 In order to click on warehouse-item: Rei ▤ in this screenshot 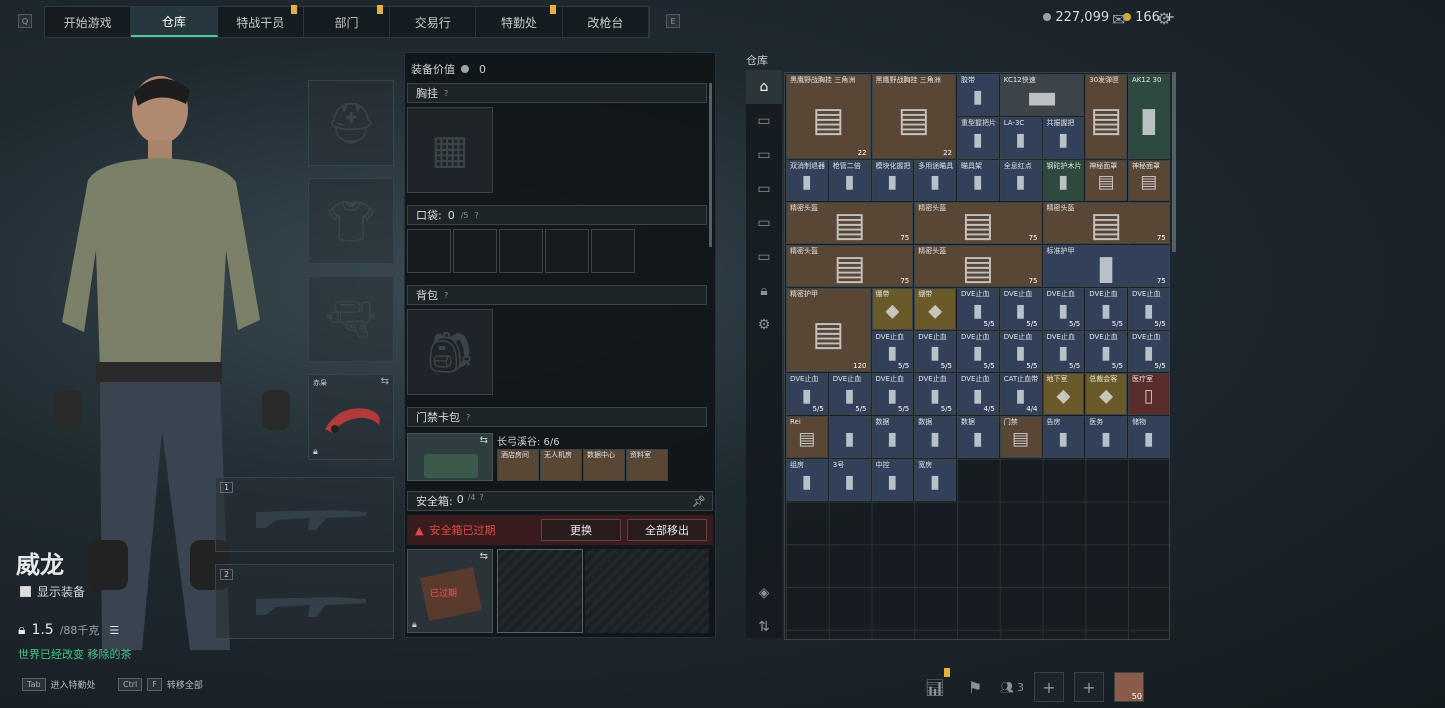, I will do `click(807, 437)`.